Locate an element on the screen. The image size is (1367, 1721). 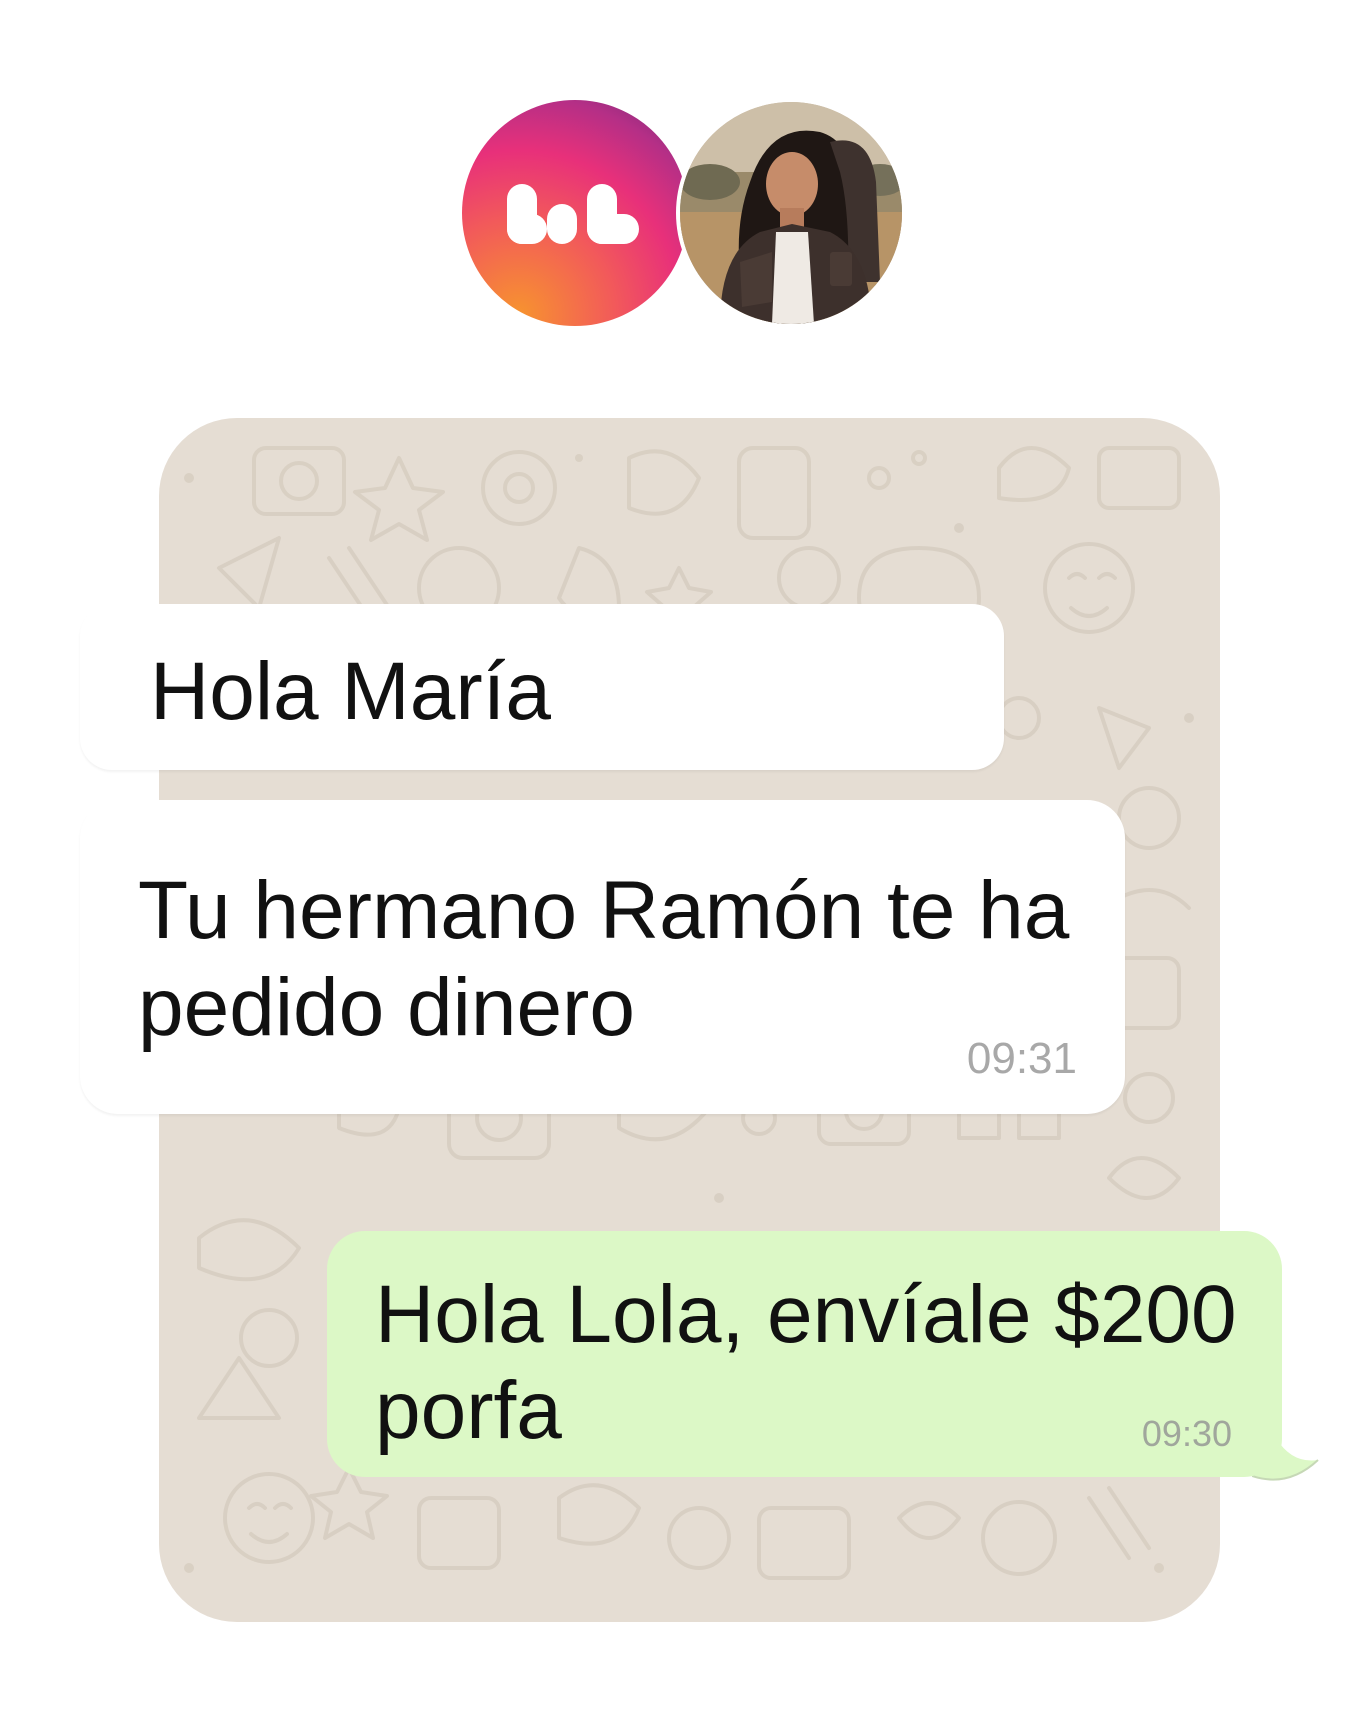
participants-avatars is located at coordinates (684, 214).